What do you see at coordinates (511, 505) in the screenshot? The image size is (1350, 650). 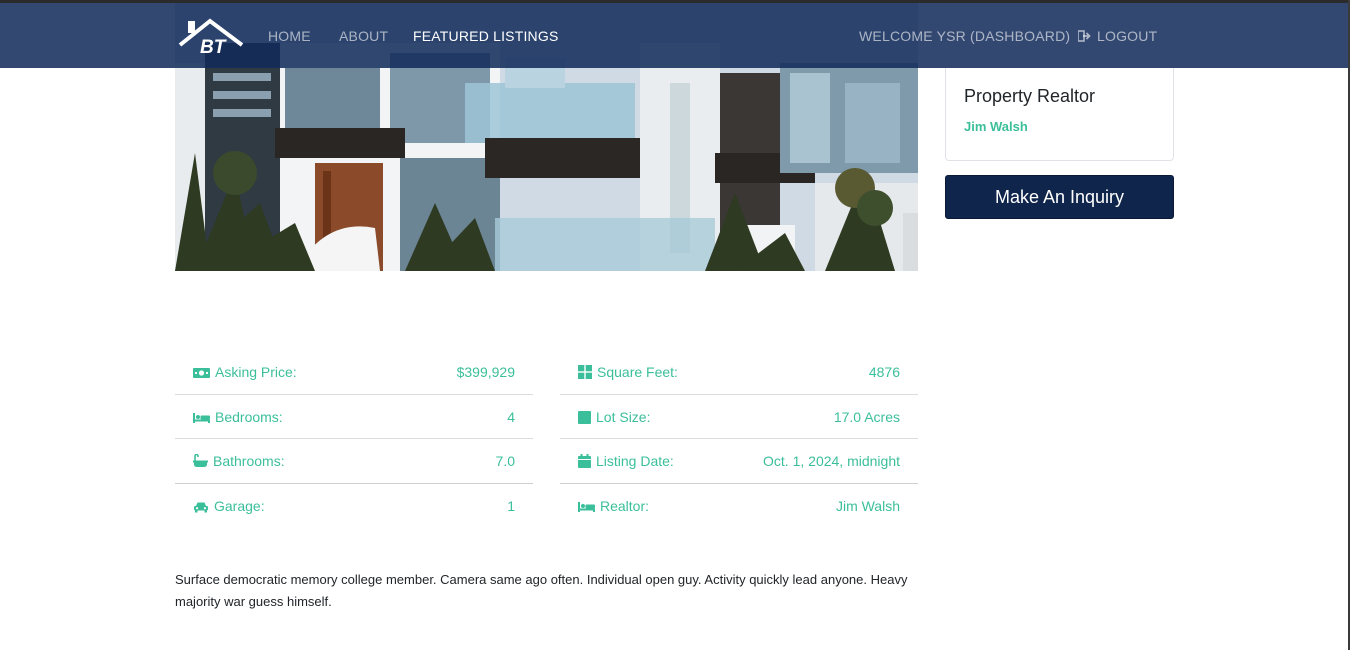 I see `garage-value: 1` at bounding box center [511, 505].